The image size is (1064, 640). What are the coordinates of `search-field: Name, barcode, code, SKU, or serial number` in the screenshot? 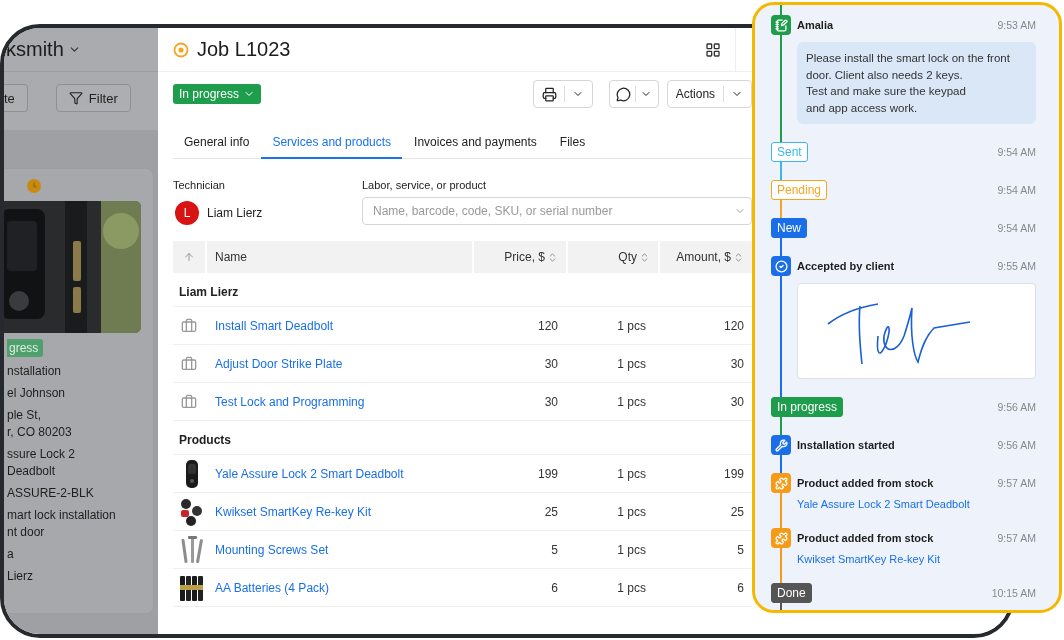 It's located at (557, 211).